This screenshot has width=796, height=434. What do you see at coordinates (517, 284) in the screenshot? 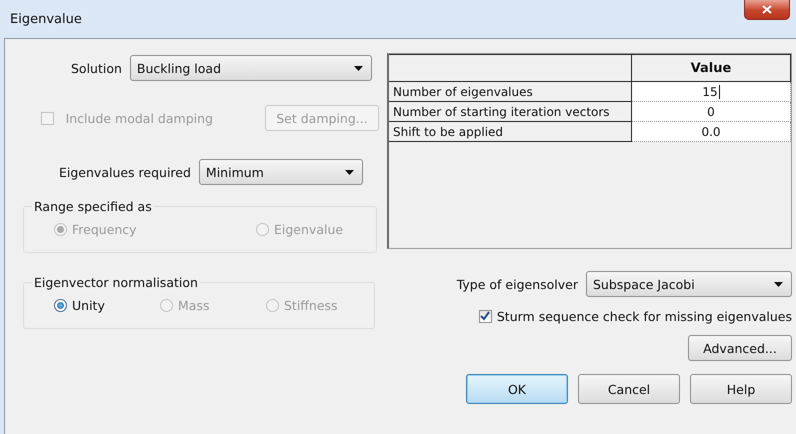
I see `eigensolver-label: Type of eigensolver` at bounding box center [517, 284].